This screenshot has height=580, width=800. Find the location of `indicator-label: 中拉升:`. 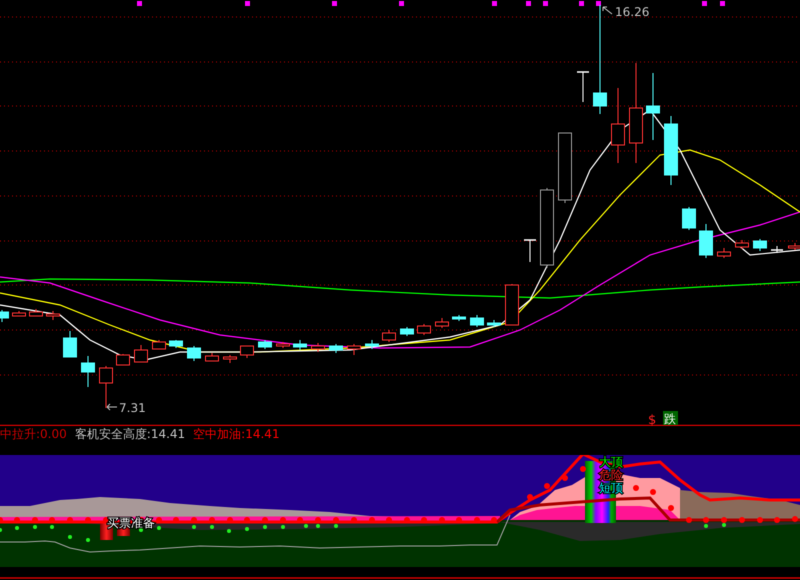

indicator-label: 中拉升: is located at coordinates (20, 434).